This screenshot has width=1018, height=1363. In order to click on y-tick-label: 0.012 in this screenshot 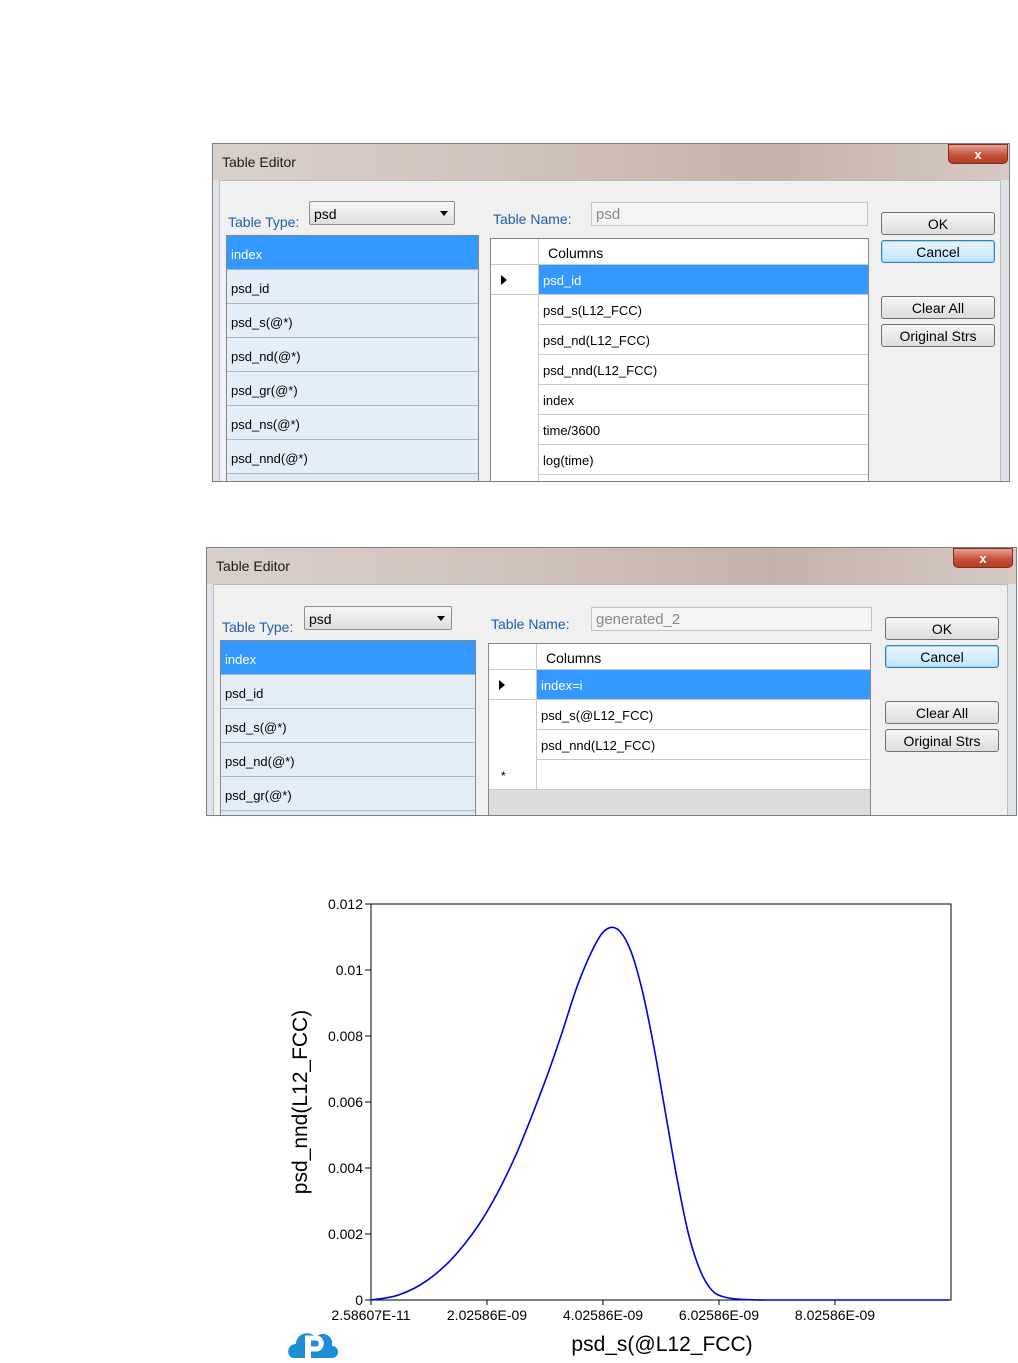, I will do `click(345, 904)`.